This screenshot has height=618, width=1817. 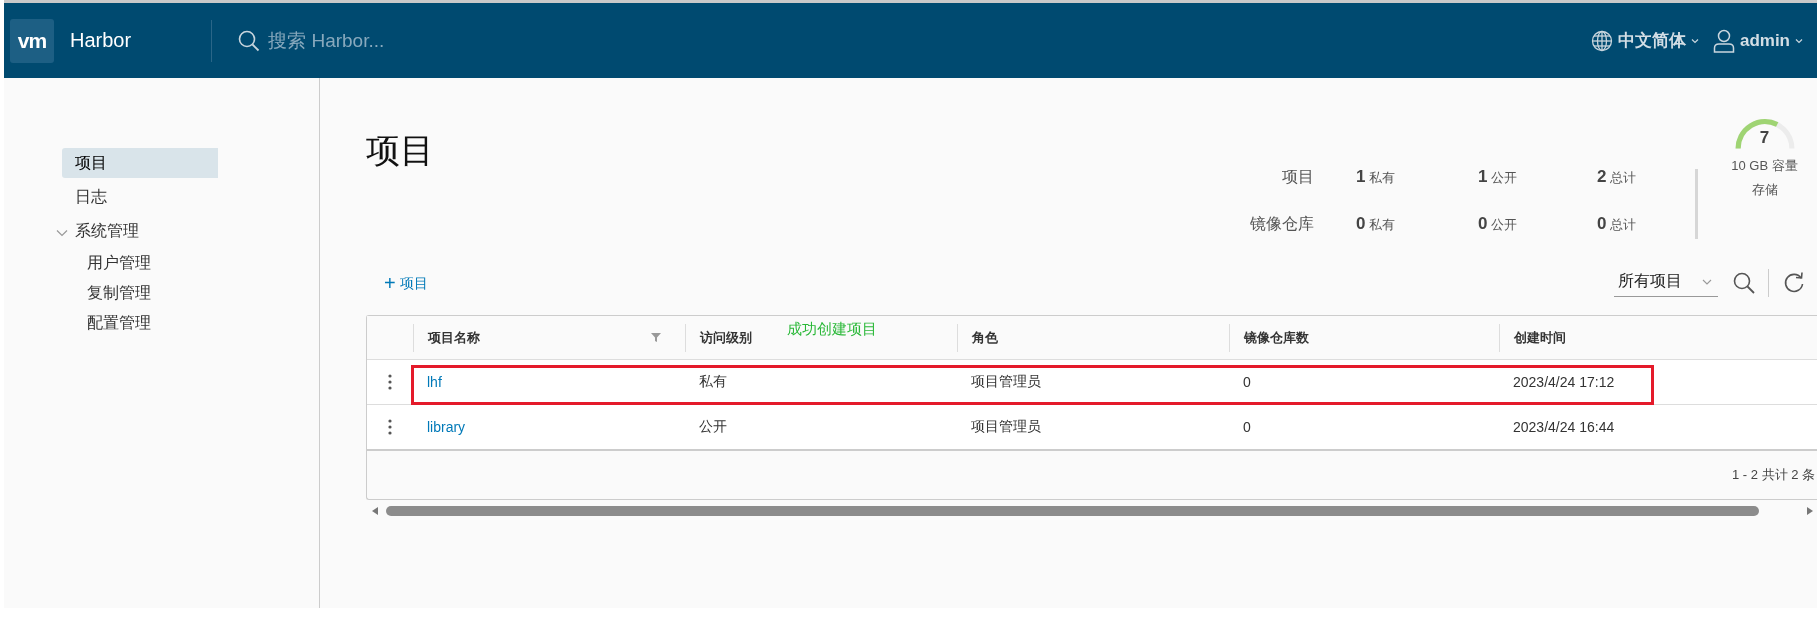 What do you see at coordinates (1376, 224) in the screenshot?
I see `stat-count: 0 私有` at bounding box center [1376, 224].